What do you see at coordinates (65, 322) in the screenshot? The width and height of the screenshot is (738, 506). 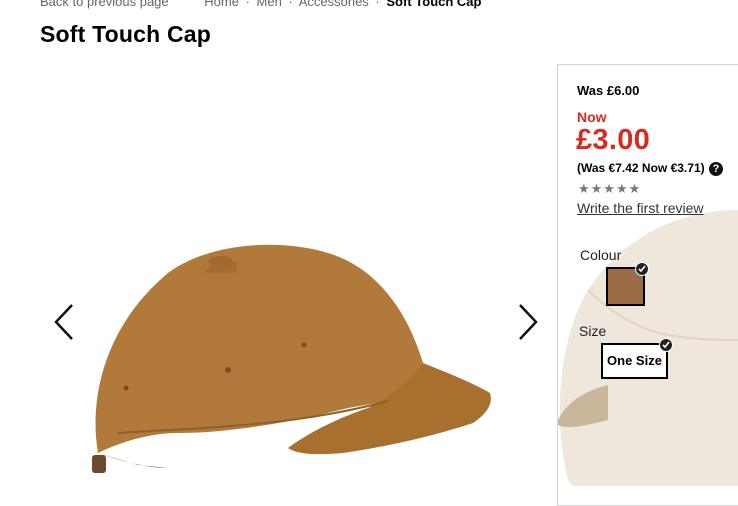 I see `previous-image-arrow-icon` at bounding box center [65, 322].